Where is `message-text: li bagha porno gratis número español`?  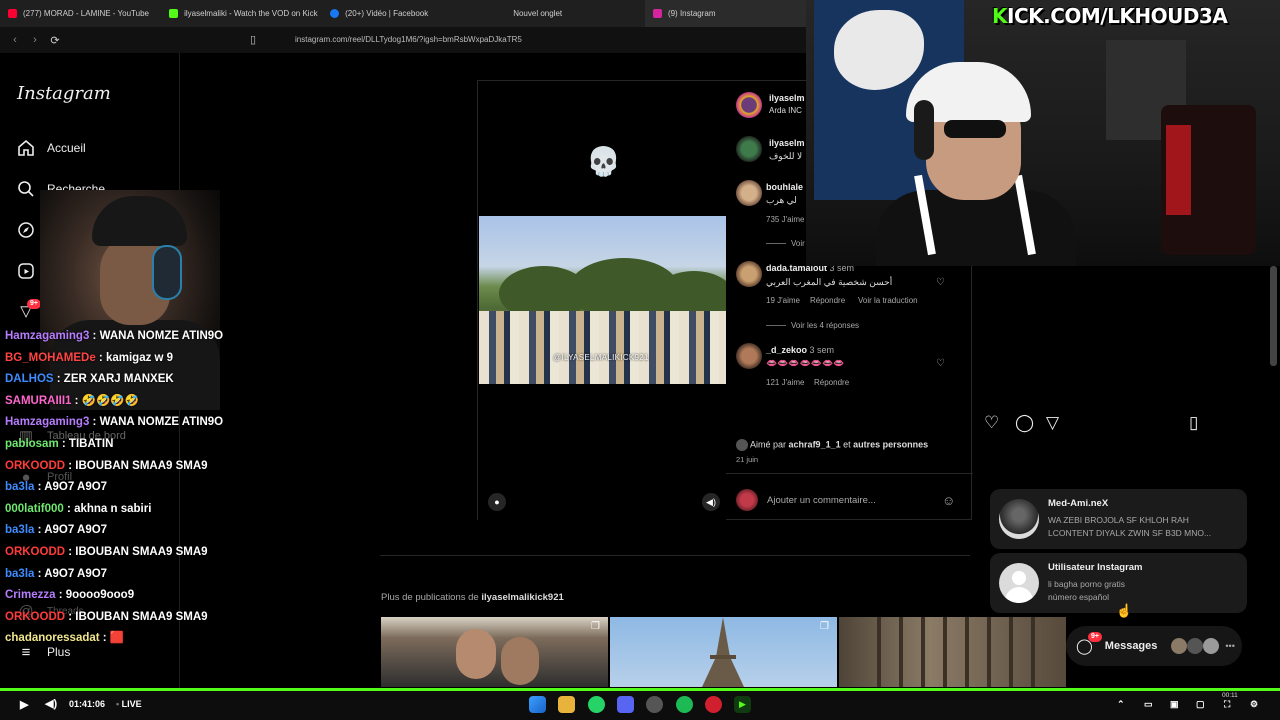 message-text: li bagha porno gratis número español is located at coordinates (1144, 590).